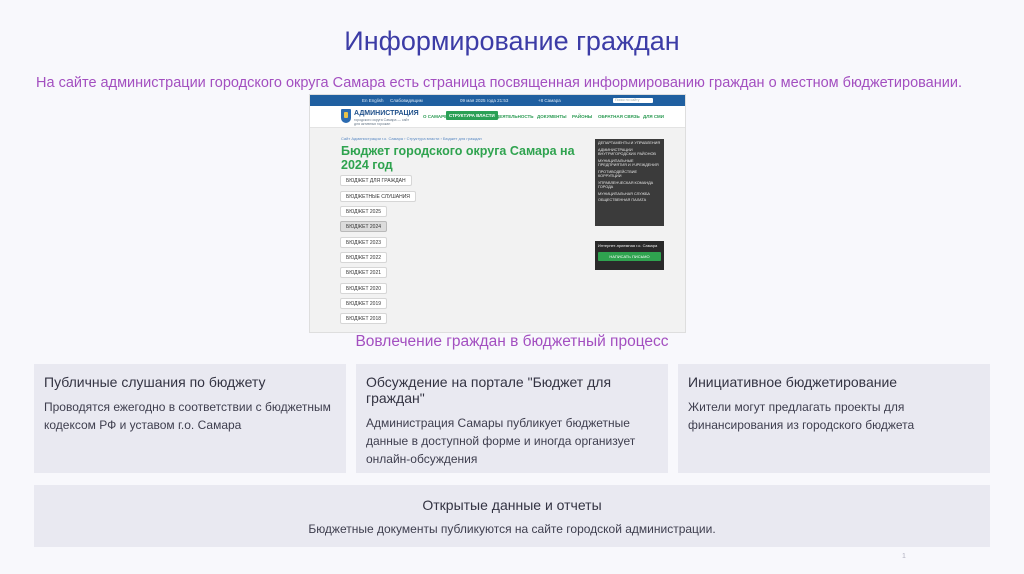 The height and width of the screenshot is (574, 1024). Describe the element at coordinates (904, 556) in the screenshot. I see `page-number: 1` at that location.